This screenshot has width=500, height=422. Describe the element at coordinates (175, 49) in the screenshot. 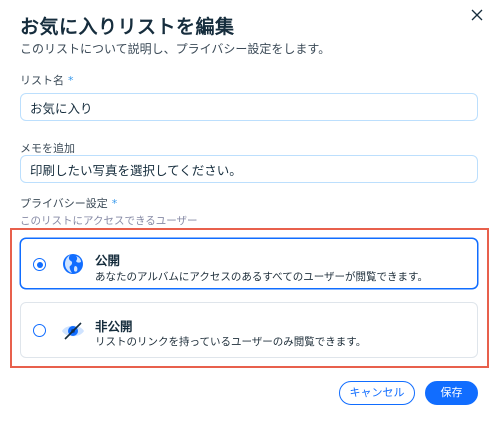

I see `dialog-subtitle: このリストについて説明し、プライバシー設定をします。` at that location.